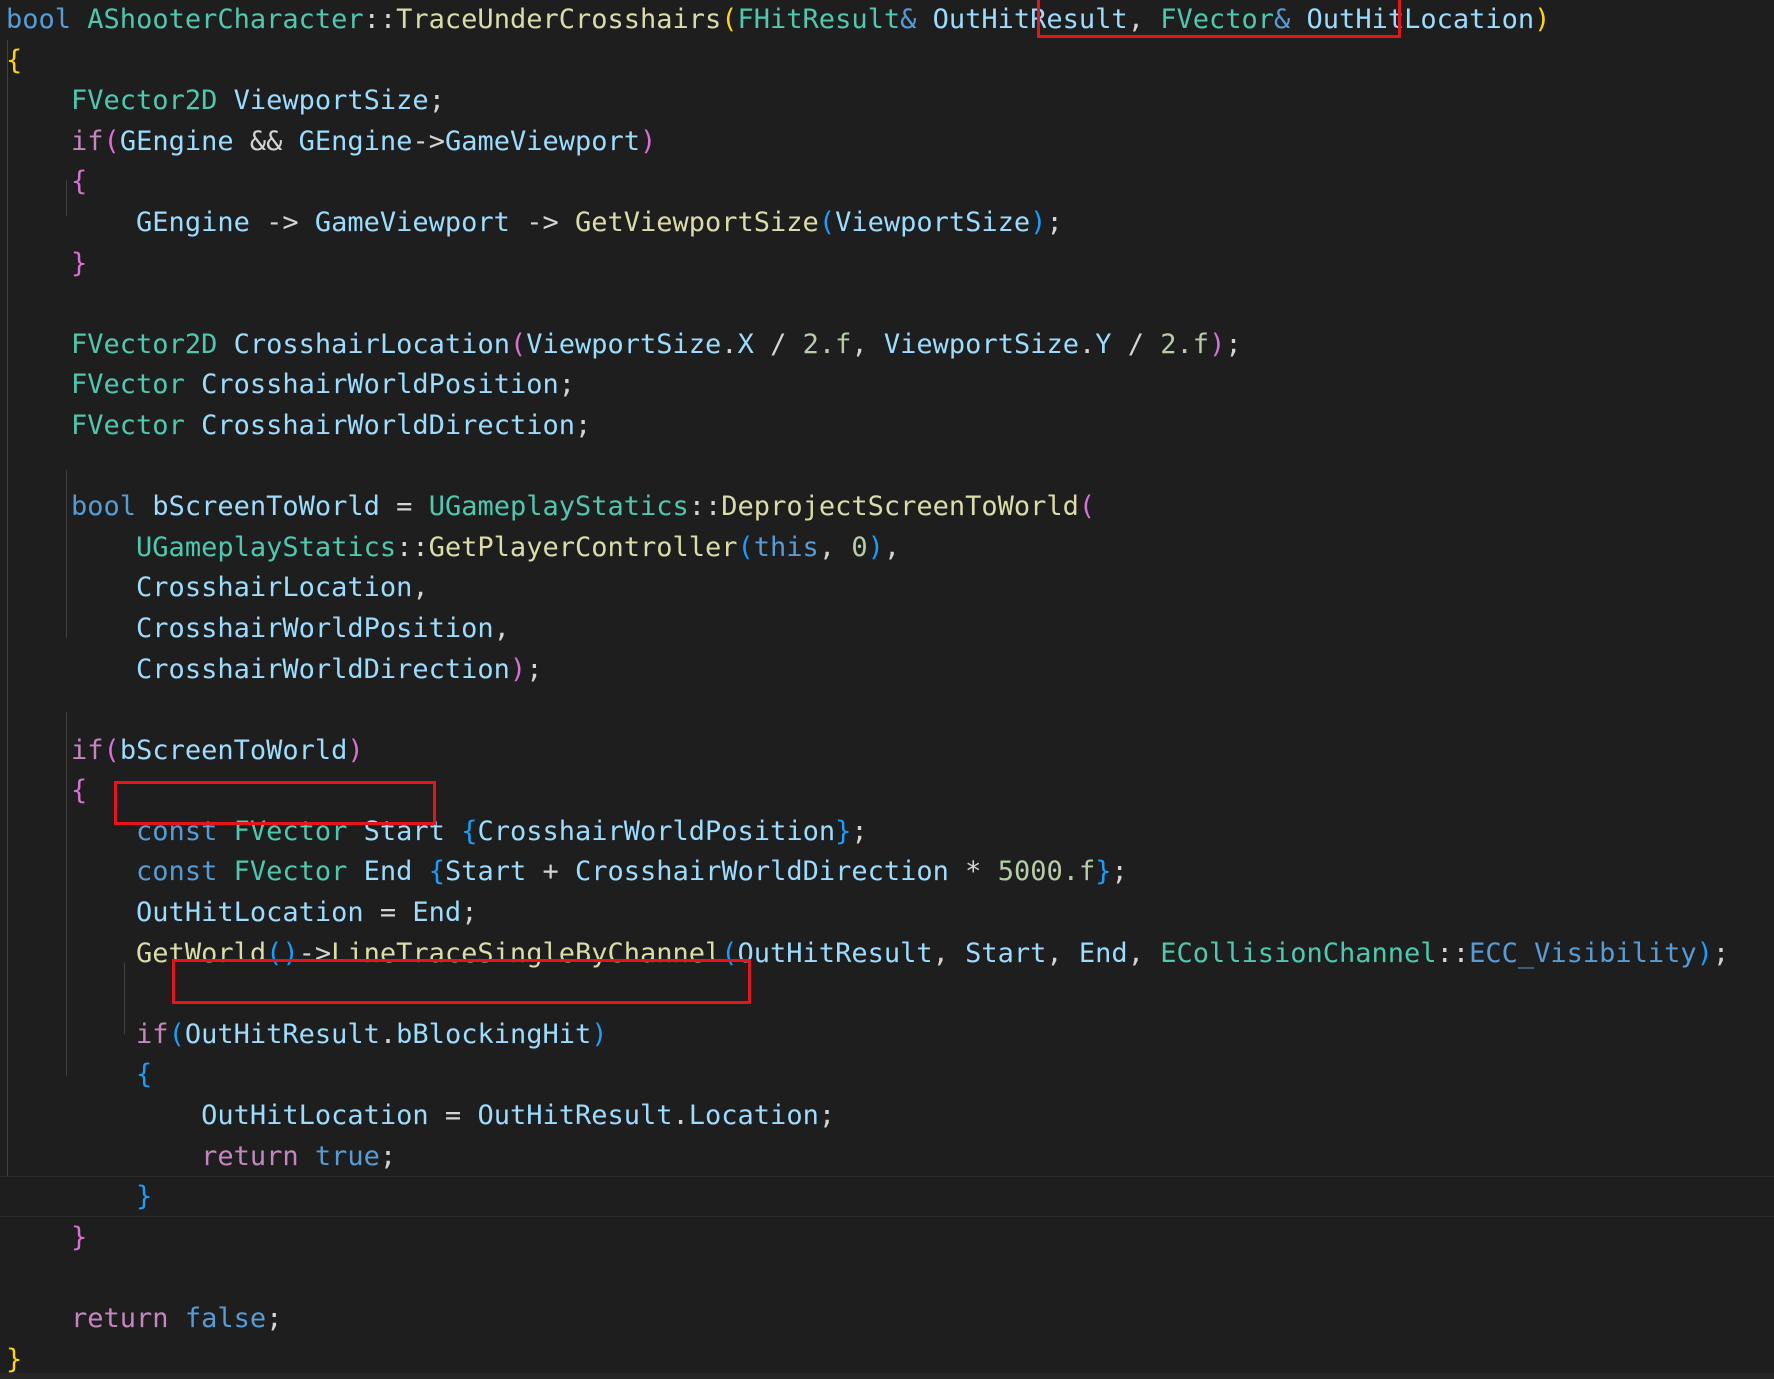 The image size is (1774, 1379). Describe the element at coordinates (890, 913) in the screenshot. I see `code-line: OutHitLocation = End;` at that location.